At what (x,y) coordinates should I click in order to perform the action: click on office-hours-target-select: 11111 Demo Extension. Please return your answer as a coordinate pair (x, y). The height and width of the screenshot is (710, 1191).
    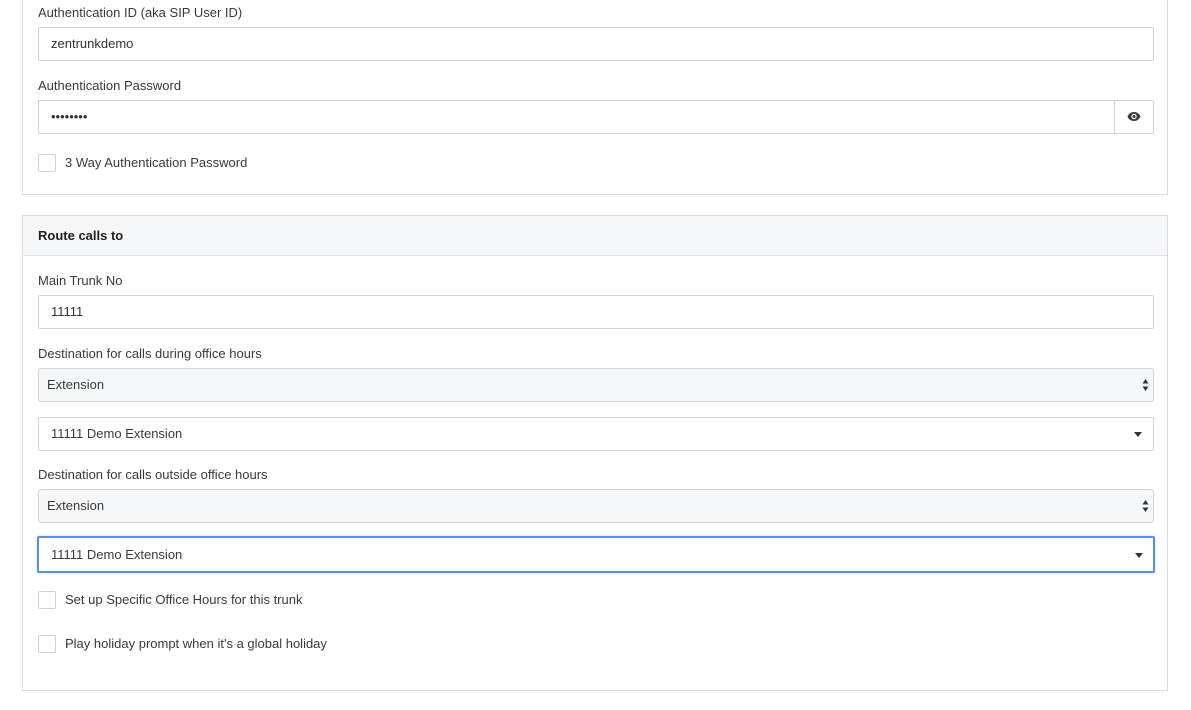
    Looking at the image, I should click on (596, 434).